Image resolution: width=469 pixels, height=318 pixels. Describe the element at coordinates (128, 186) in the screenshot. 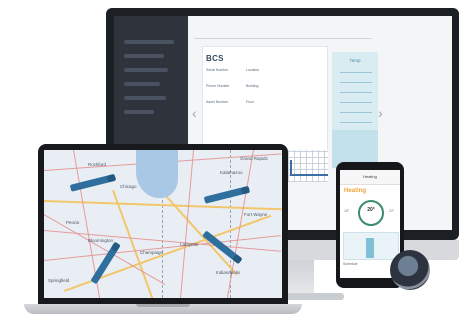

I see `city-label: Chicago` at that location.